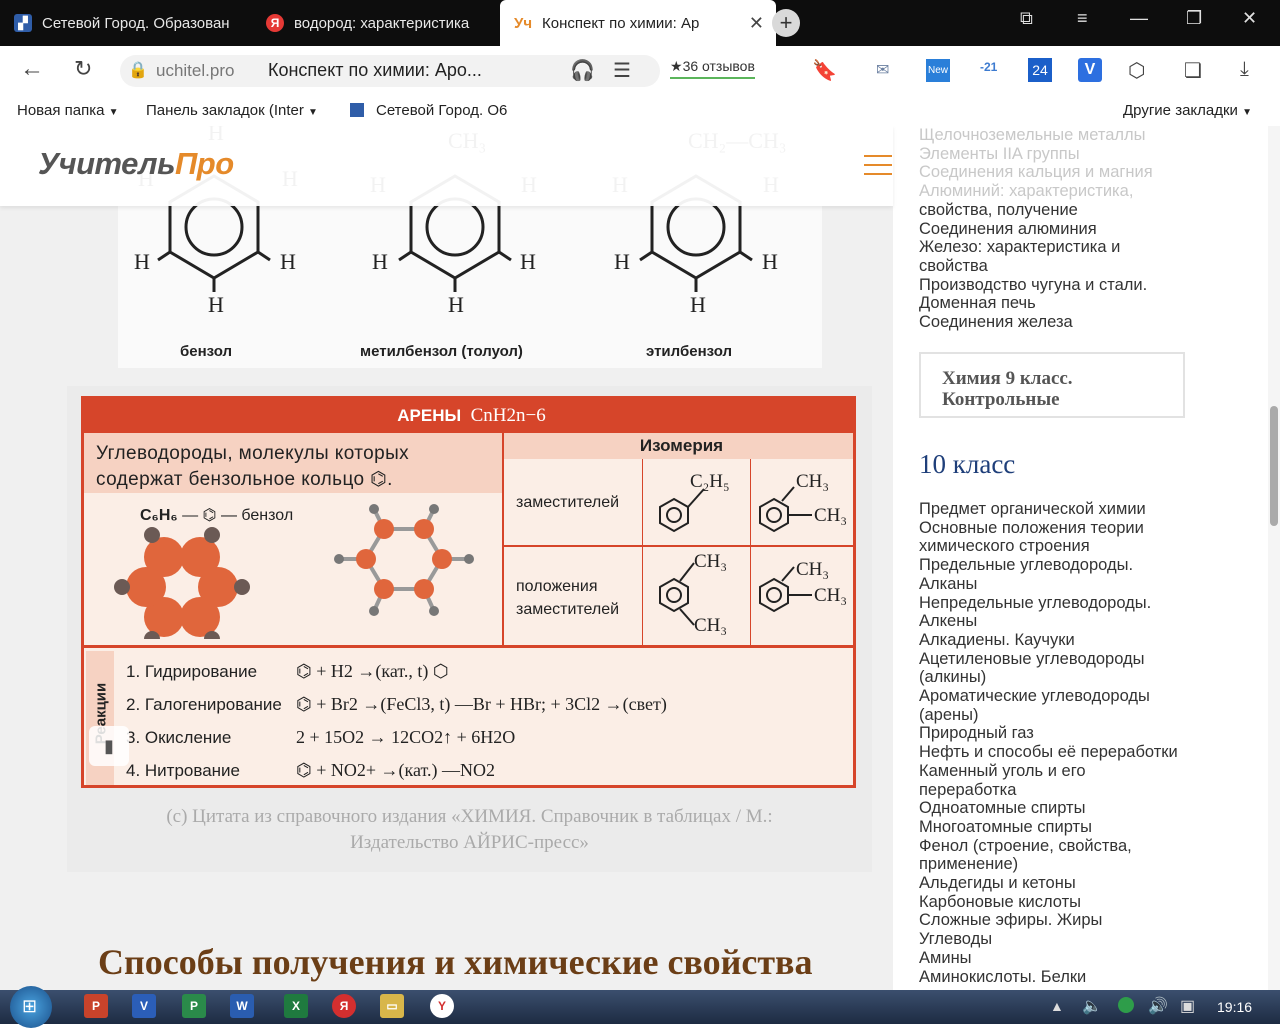 This screenshot has height=1028, width=1280. What do you see at coordinates (1274, 558) in the screenshot?
I see `scrollbar` at bounding box center [1274, 558].